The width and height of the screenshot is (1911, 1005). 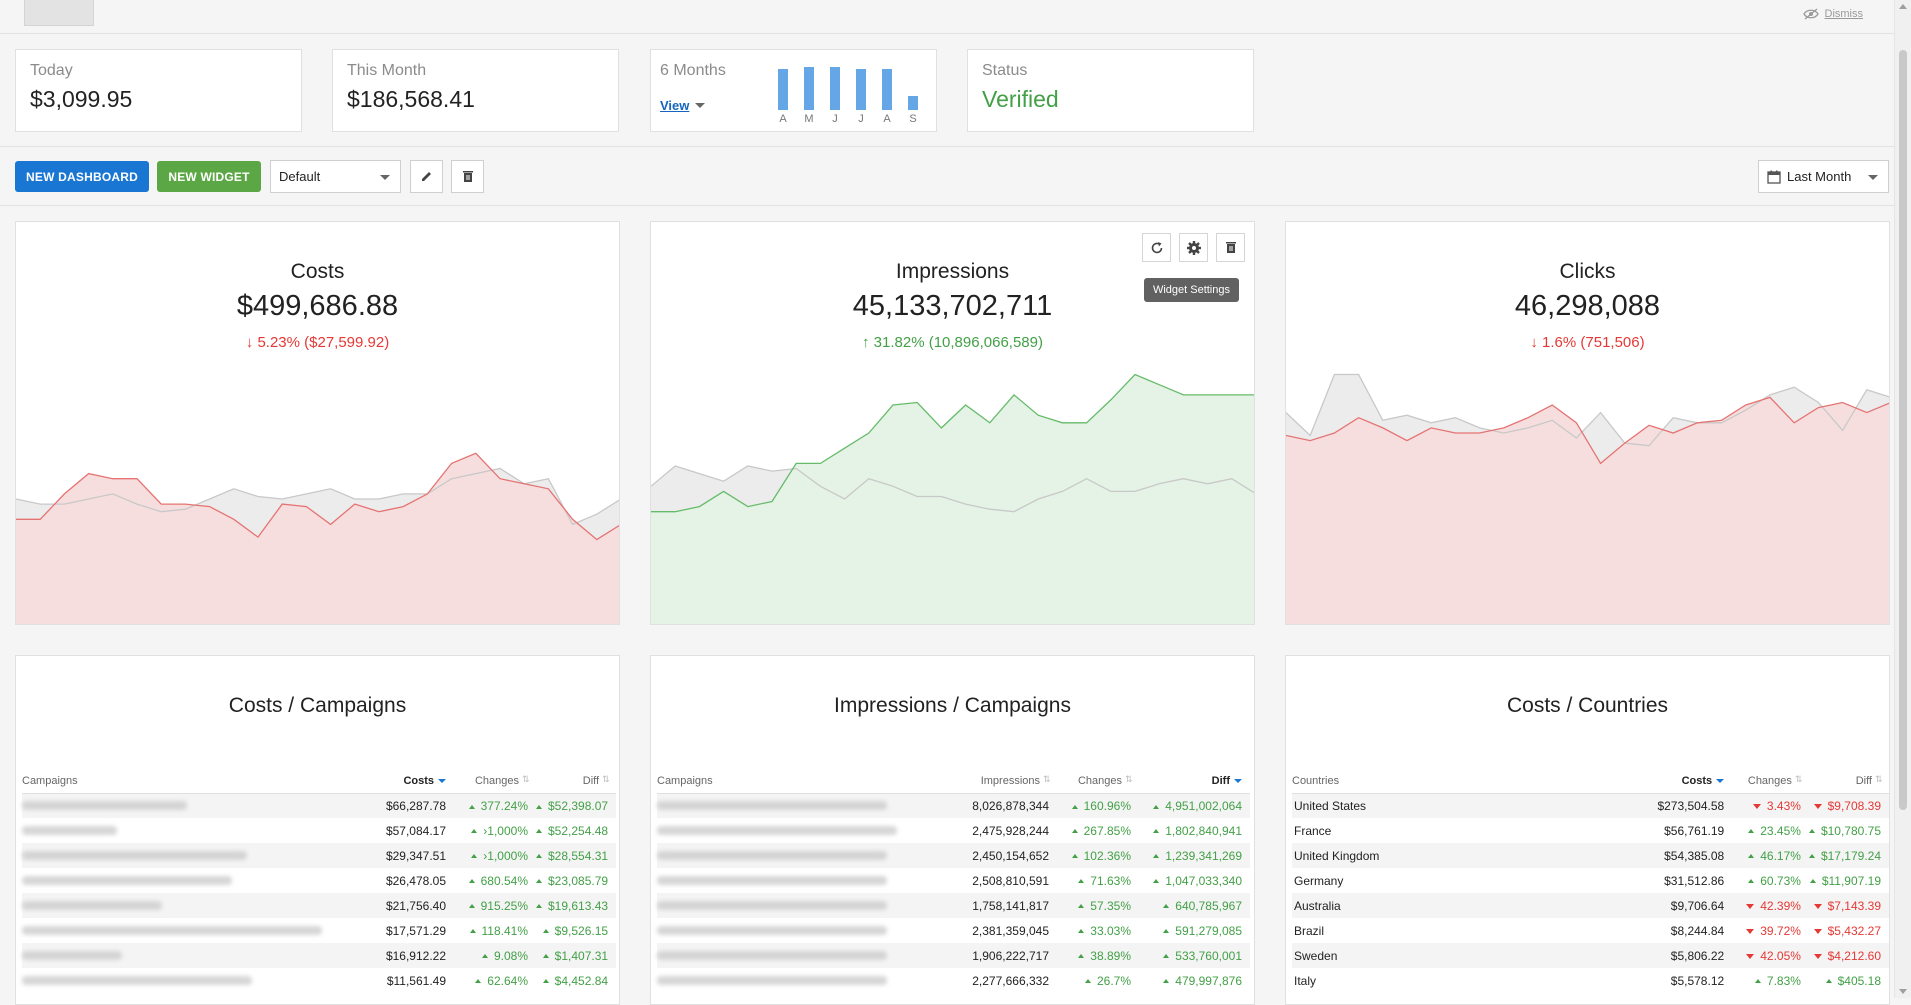 I want to click on mini-bar, so click(x=861, y=89).